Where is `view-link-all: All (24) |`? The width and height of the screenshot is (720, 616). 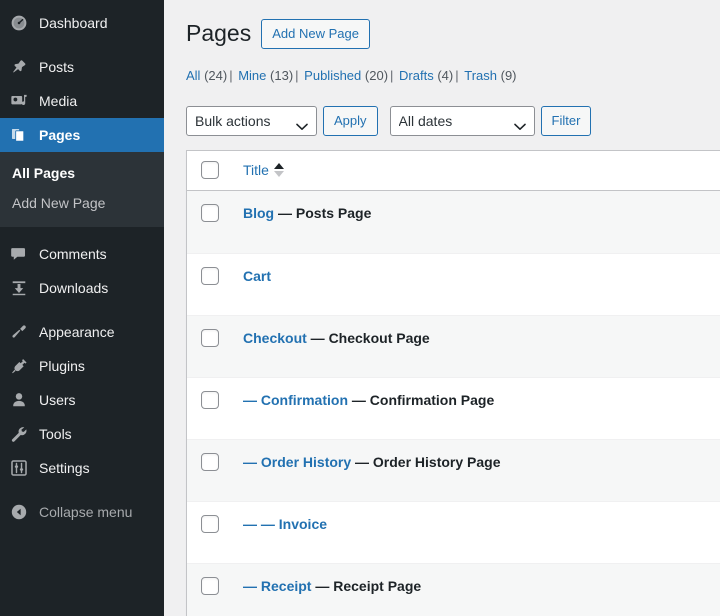 view-link-all: All (24) | is located at coordinates (210, 75).